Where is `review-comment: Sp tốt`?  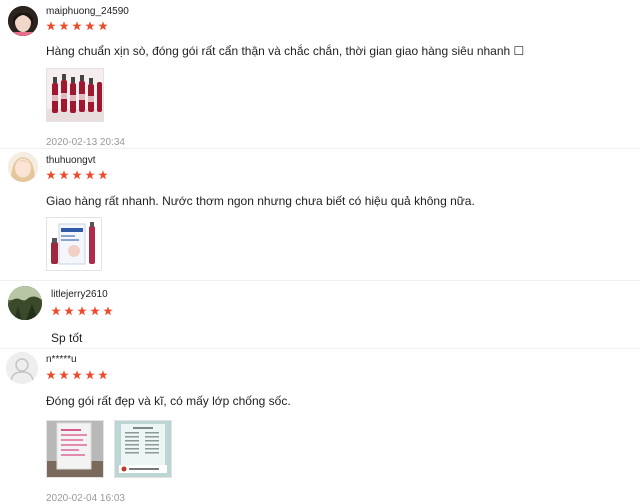
review-comment: Sp tốt is located at coordinates (67, 338).